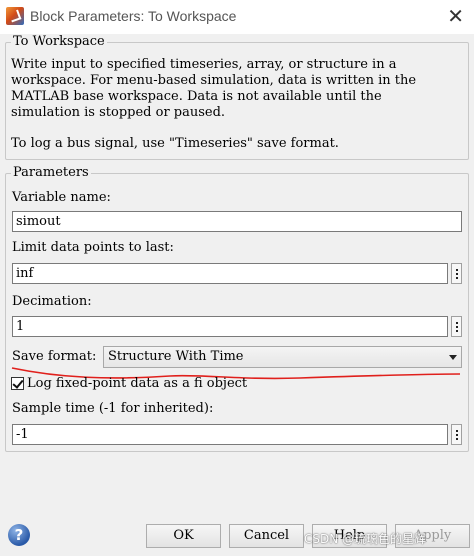 The height and width of the screenshot is (556, 474). What do you see at coordinates (230, 434) in the screenshot?
I see `sample-time-input: -1` at bounding box center [230, 434].